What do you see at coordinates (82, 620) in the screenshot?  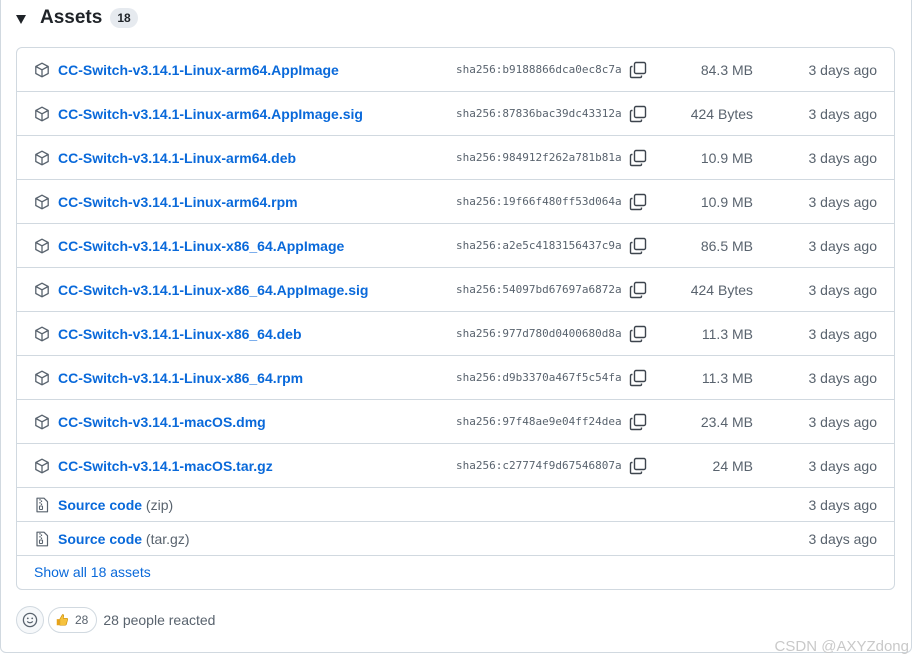 I see `thumbs-up-count: 28` at bounding box center [82, 620].